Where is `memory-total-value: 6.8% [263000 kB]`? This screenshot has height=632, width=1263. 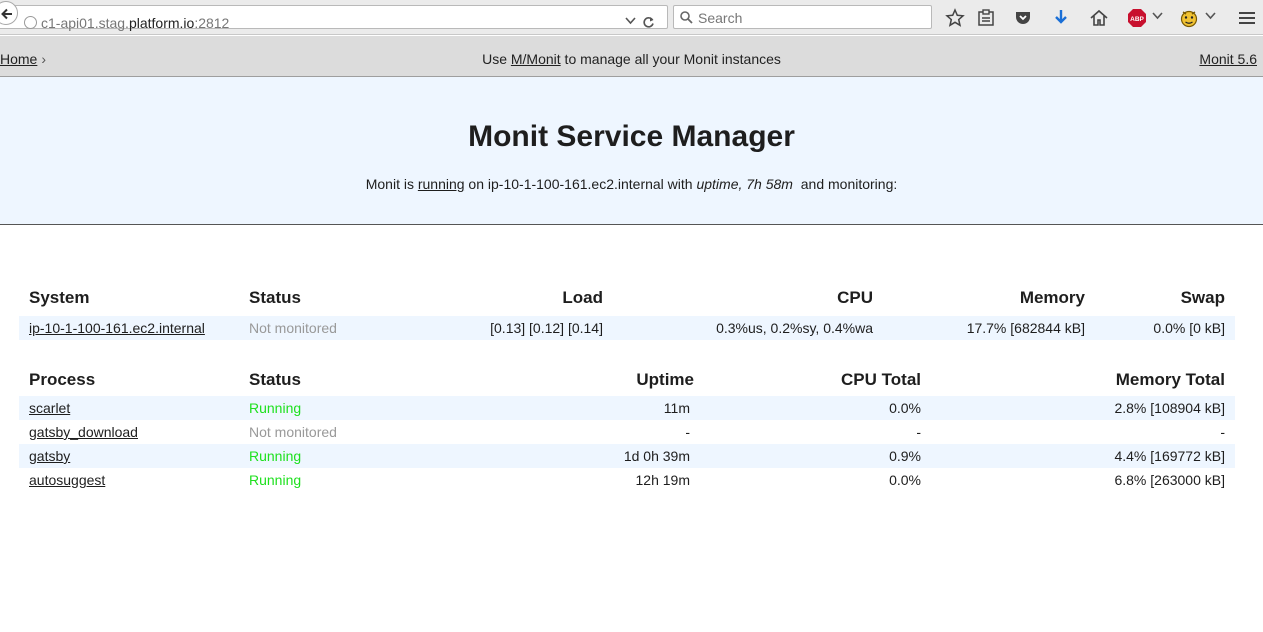 memory-total-value: 6.8% [263000 kB] is located at coordinates (1169, 480).